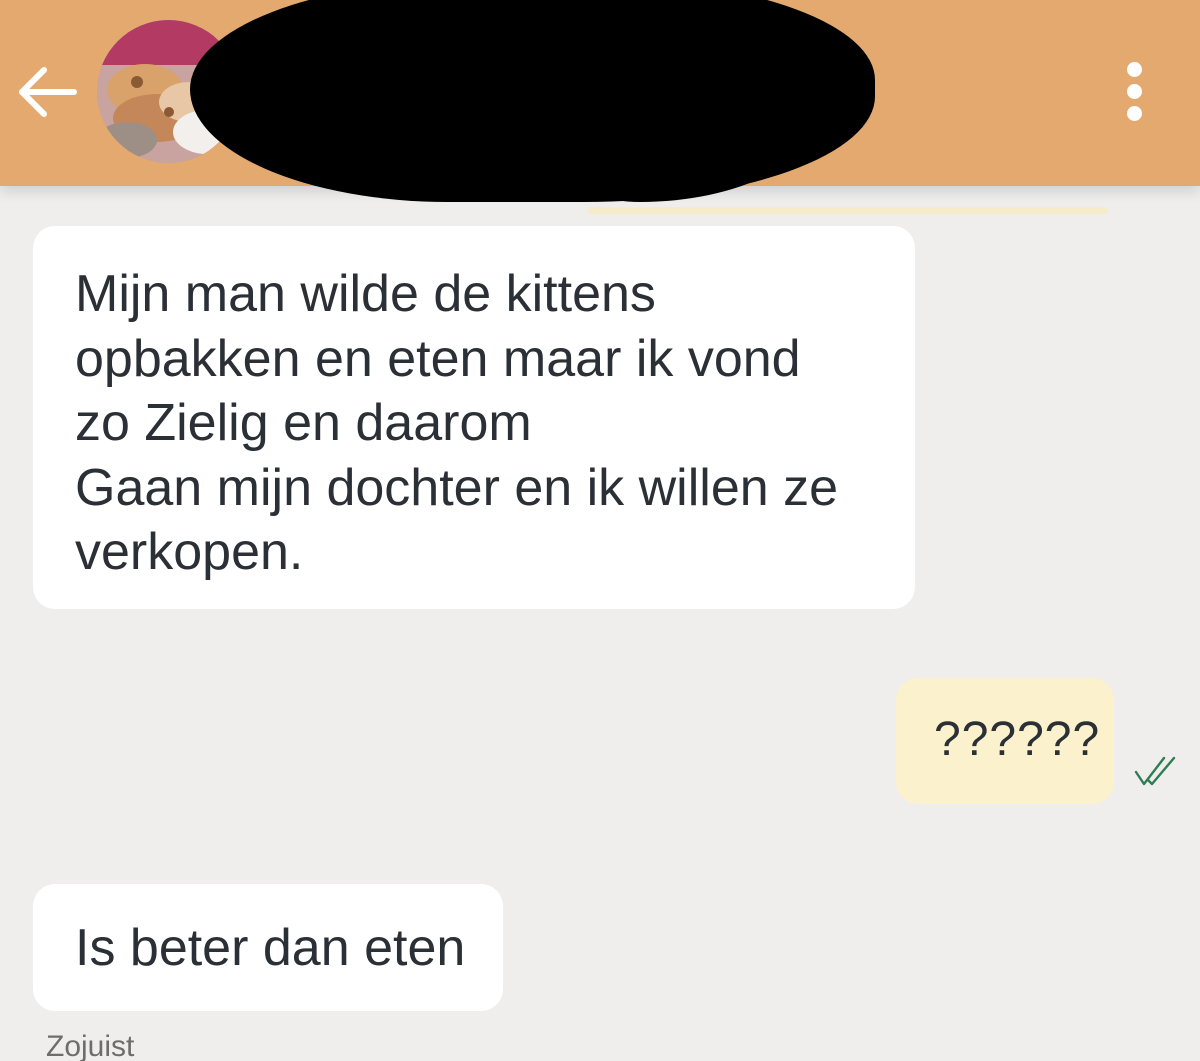 The width and height of the screenshot is (1200, 1061). Describe the element at coordinates (1155, 771) in the screenshot. I see `double-check-icon` at that location.